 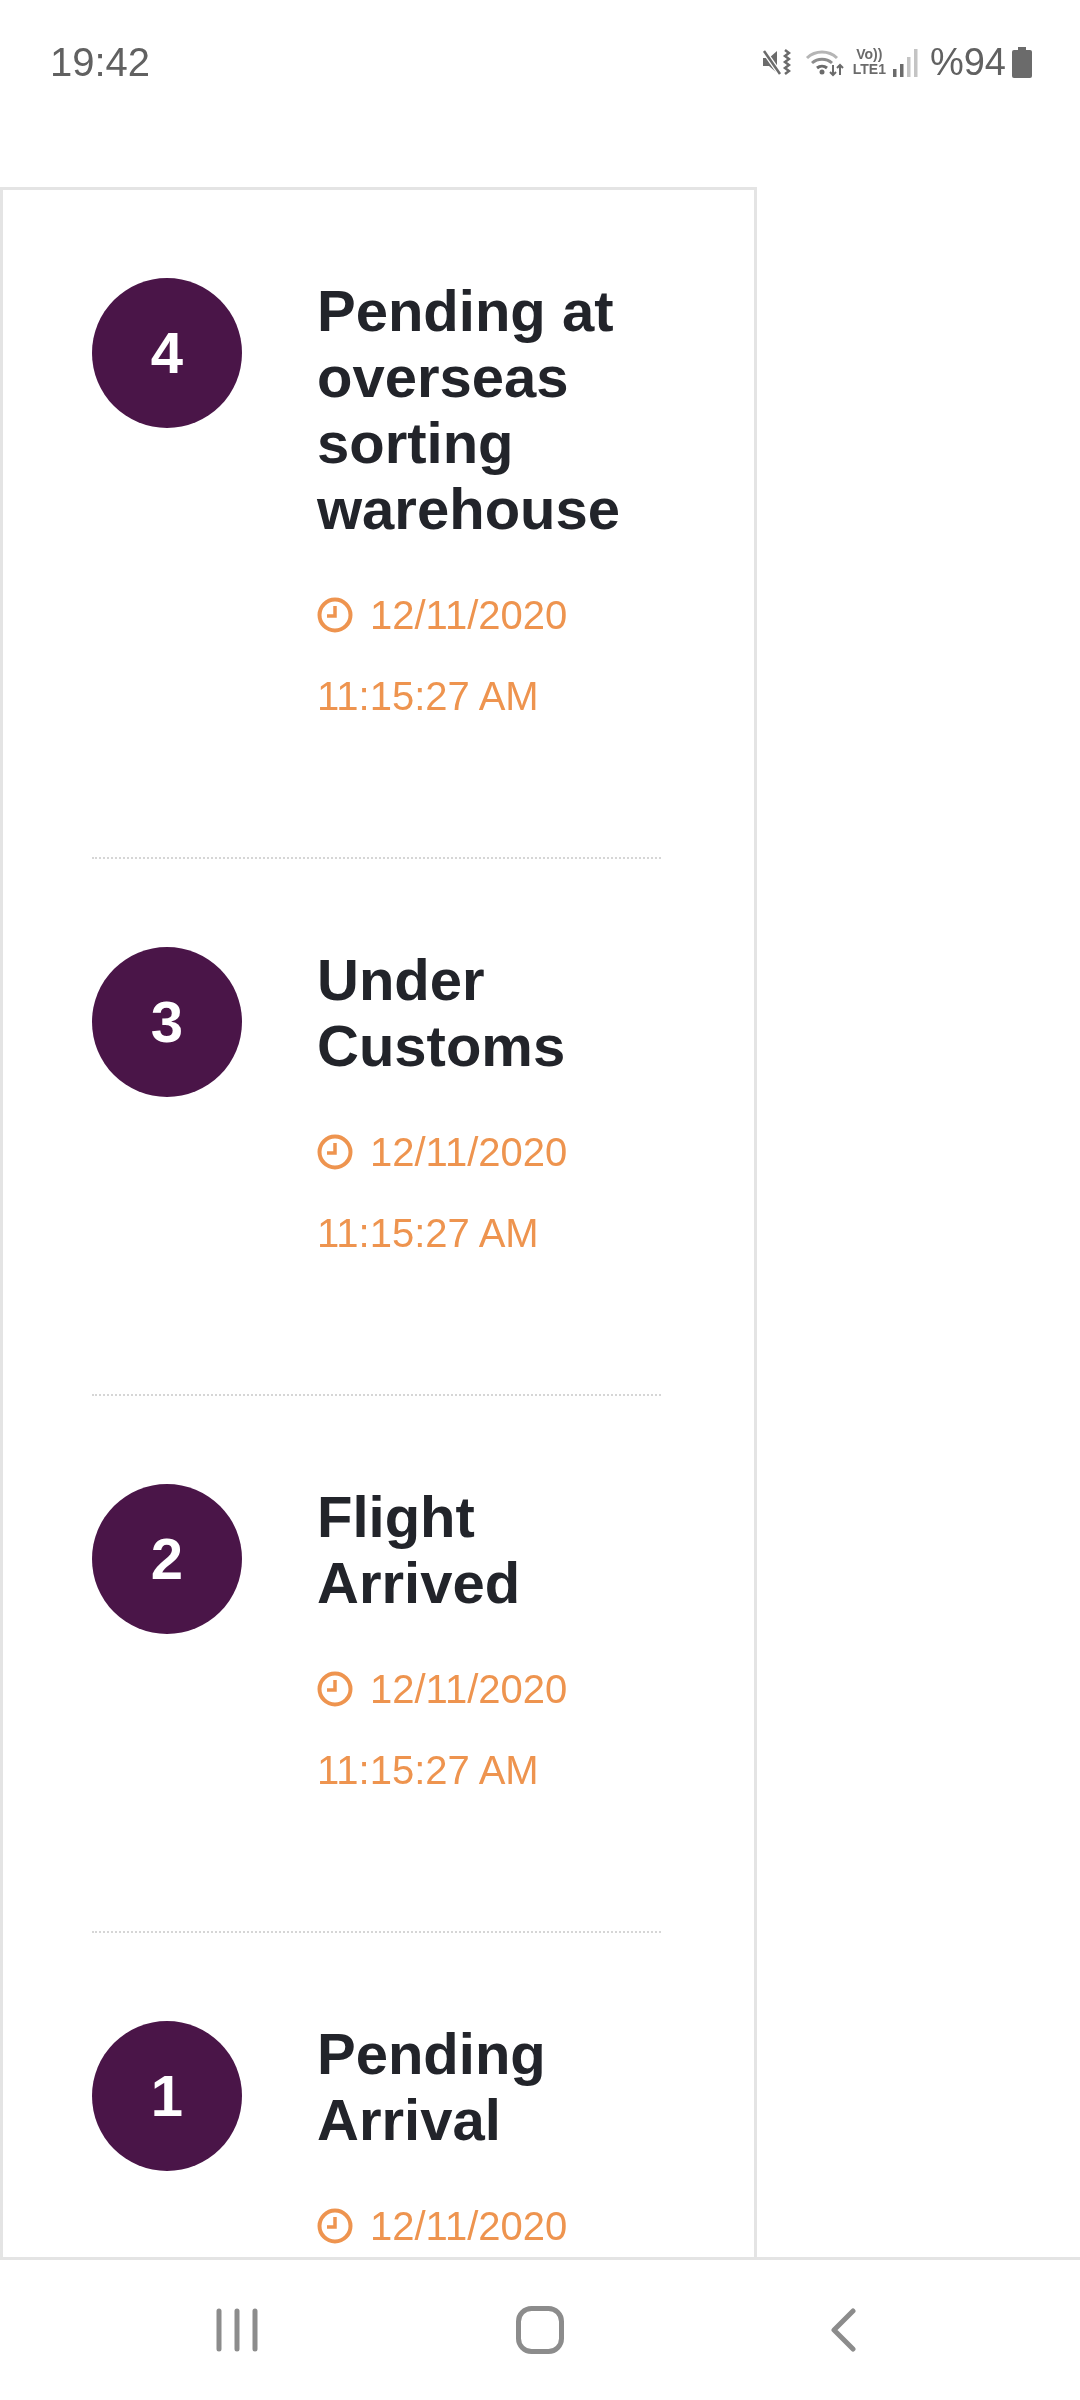 What do you see at coordinates (167, 1022) in the screenshot?
I see `step-number-badge: 3` at bounding box center [167, 1022].